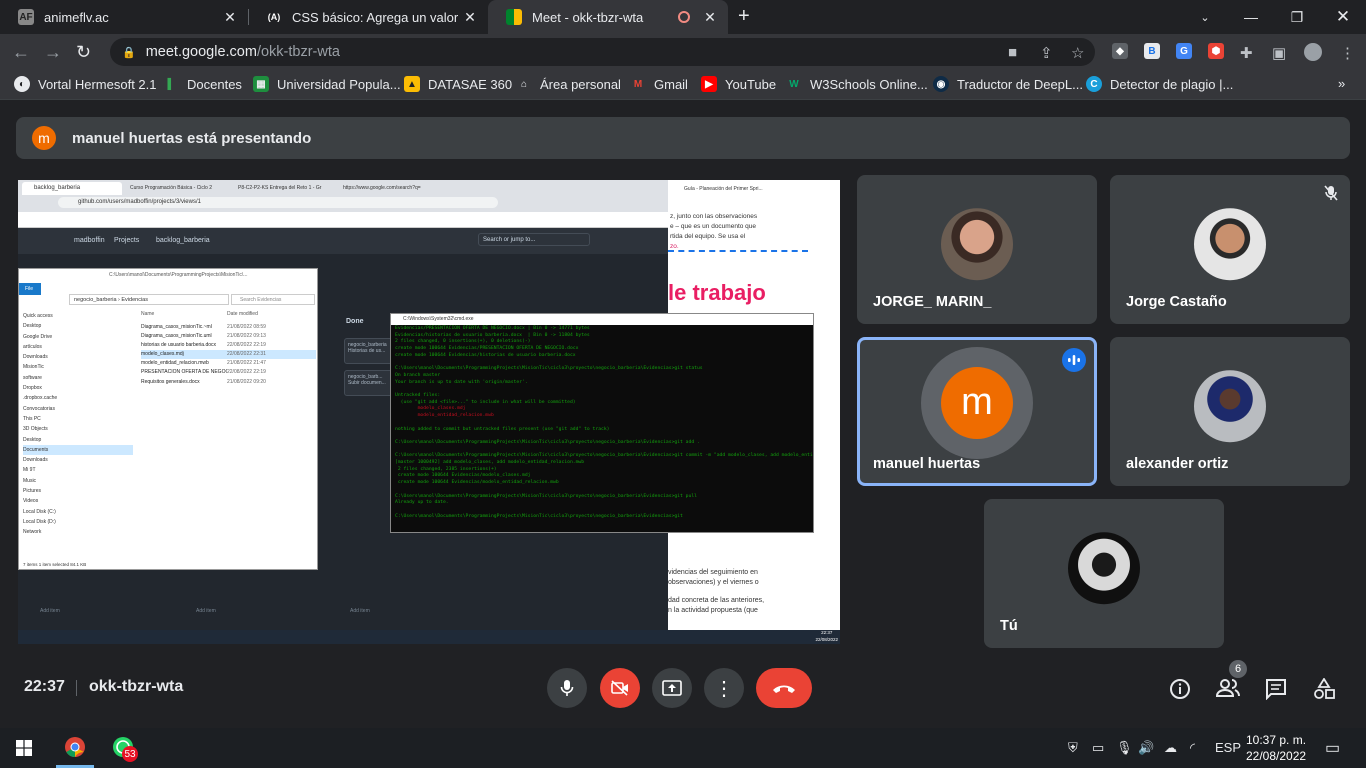 The height and width of the screenshot is (768, 1366). What do you see at coordinates (1098, 748) in the screenshot?
I see `battery-icon: ▭` at bounding box center [1098, 748].